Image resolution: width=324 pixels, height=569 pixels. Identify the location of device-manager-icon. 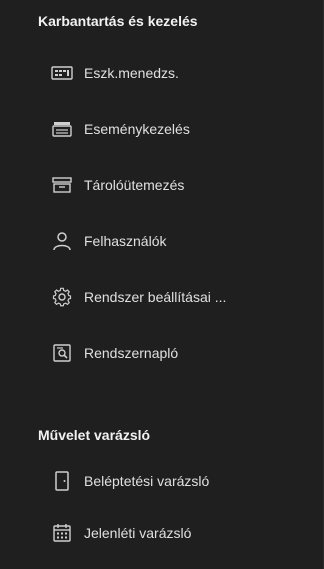
(62, 73).